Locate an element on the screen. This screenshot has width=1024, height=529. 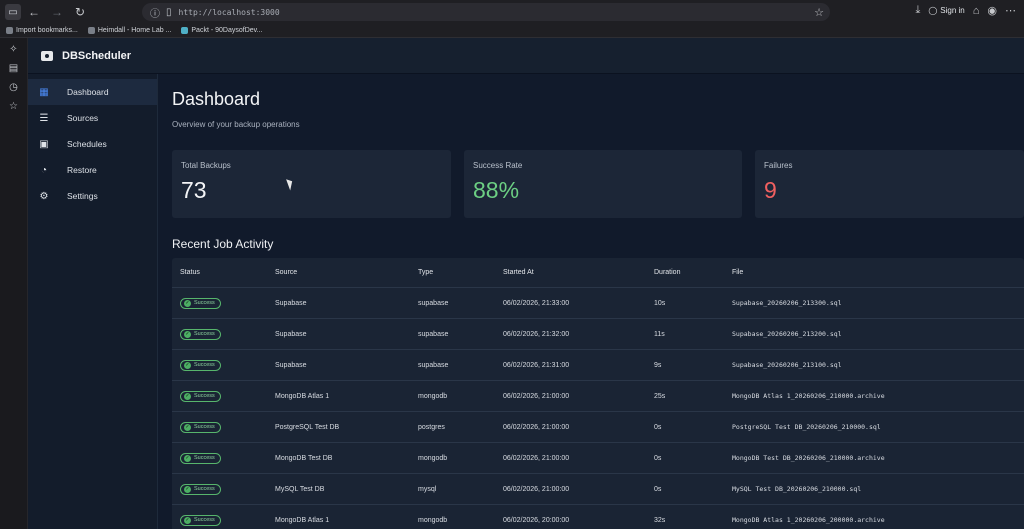
url-text: http://localhost:3000 is located at coordinates (229, 12).